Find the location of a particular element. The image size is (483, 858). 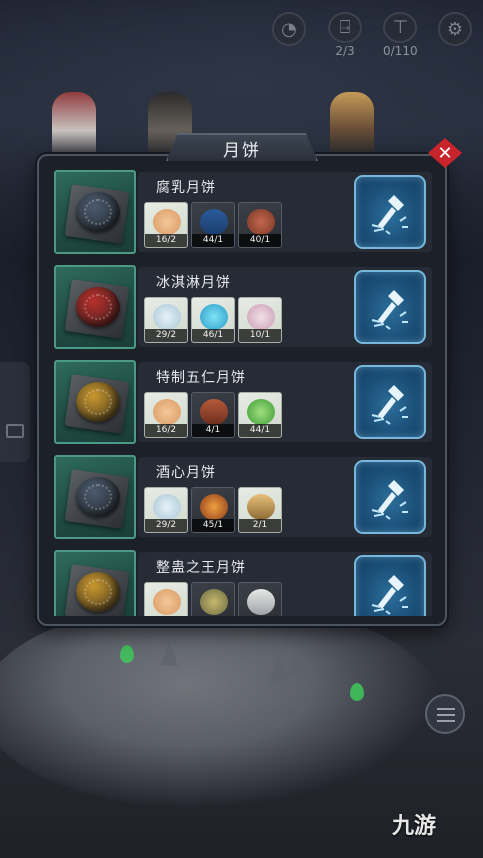

door-count: 2/3 is located at coordinates (344, 51).